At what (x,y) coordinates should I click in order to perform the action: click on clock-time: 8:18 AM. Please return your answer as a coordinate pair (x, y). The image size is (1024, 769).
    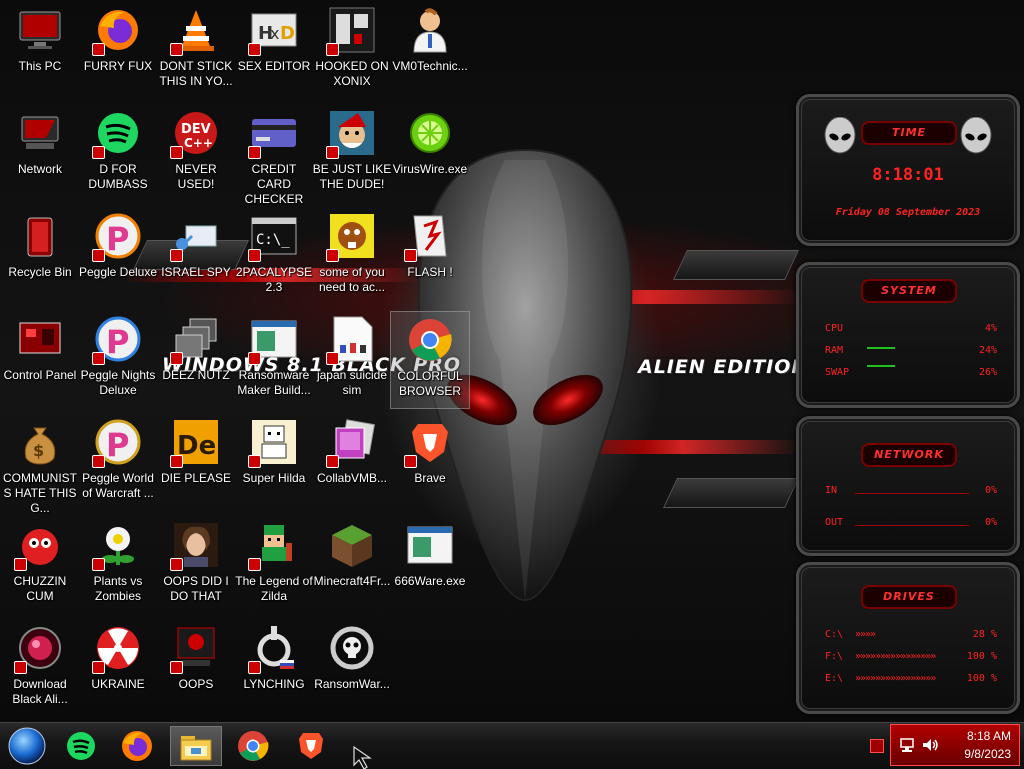
    Looking at the image, I should click on (989, 736).